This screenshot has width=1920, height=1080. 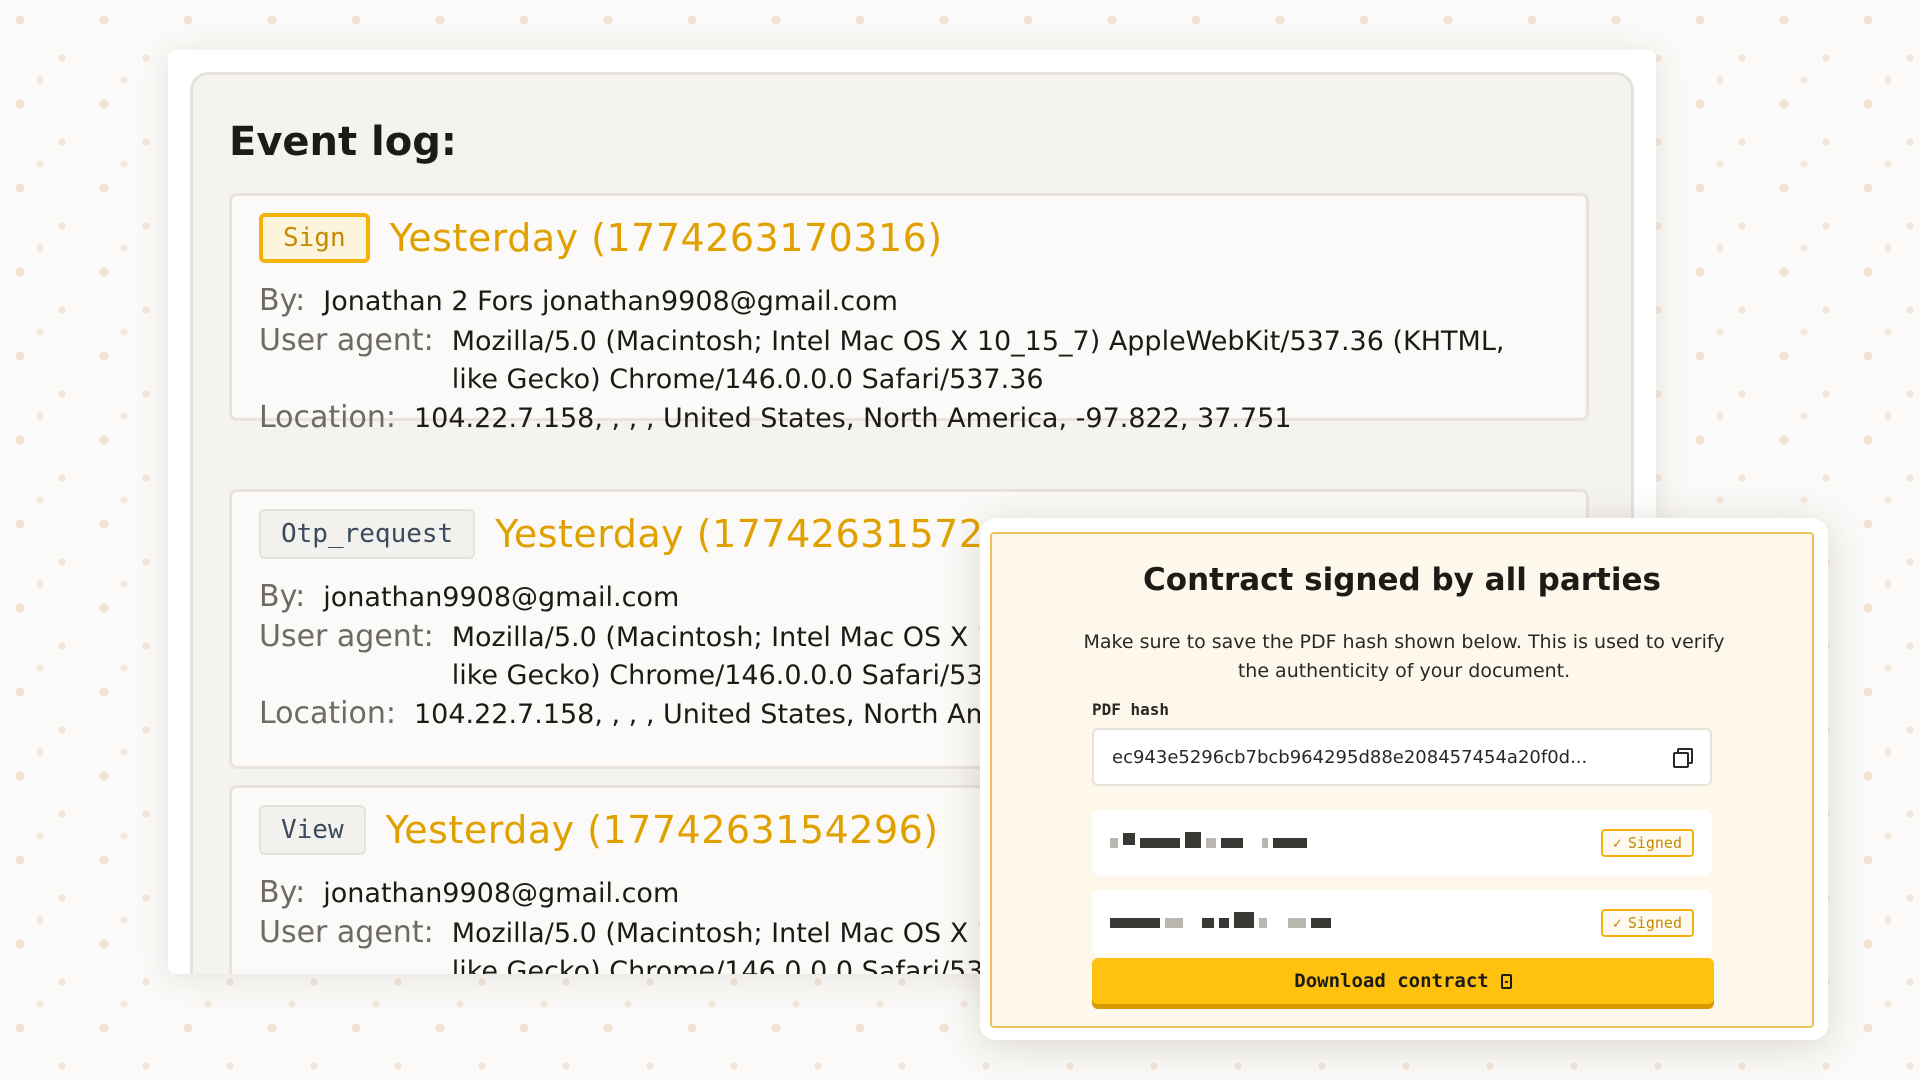 What do you see at coordinates (772, 534) in the screenshot?
I see `event-timestamp: Yesterday (1774263157201)` at bounding box center [772, 534].